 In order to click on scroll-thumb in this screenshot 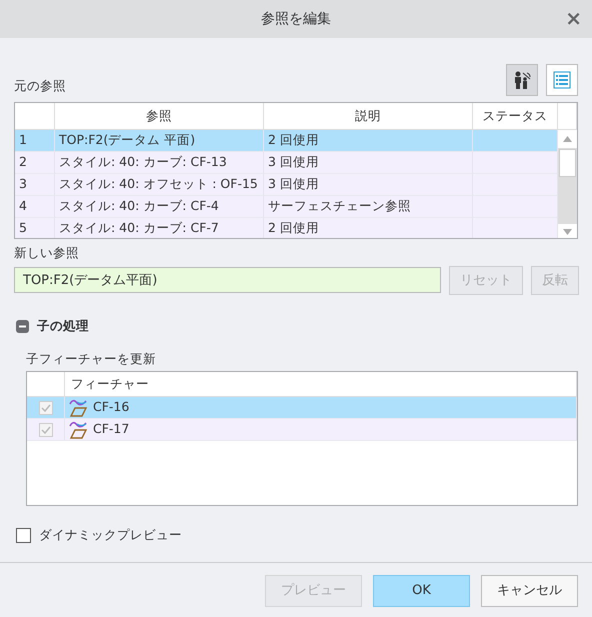, I will do `click(567, 163)`.